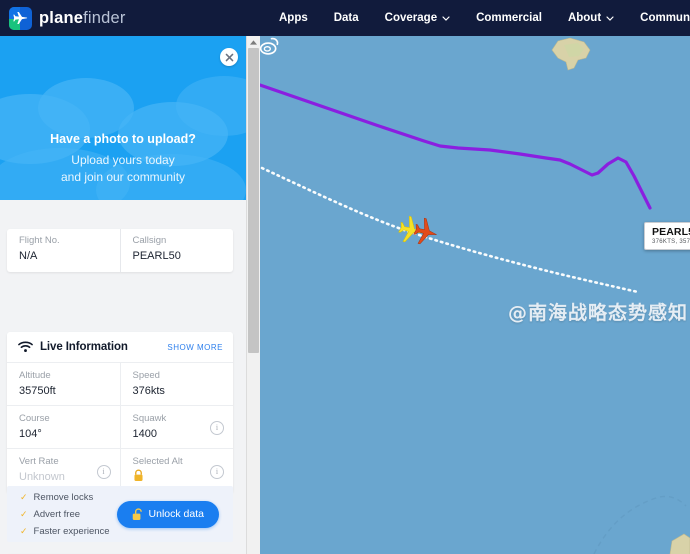  Describe the element at coordinates (28, 256) in the screenshot. I see `flight-no-value: N/A` at that location.